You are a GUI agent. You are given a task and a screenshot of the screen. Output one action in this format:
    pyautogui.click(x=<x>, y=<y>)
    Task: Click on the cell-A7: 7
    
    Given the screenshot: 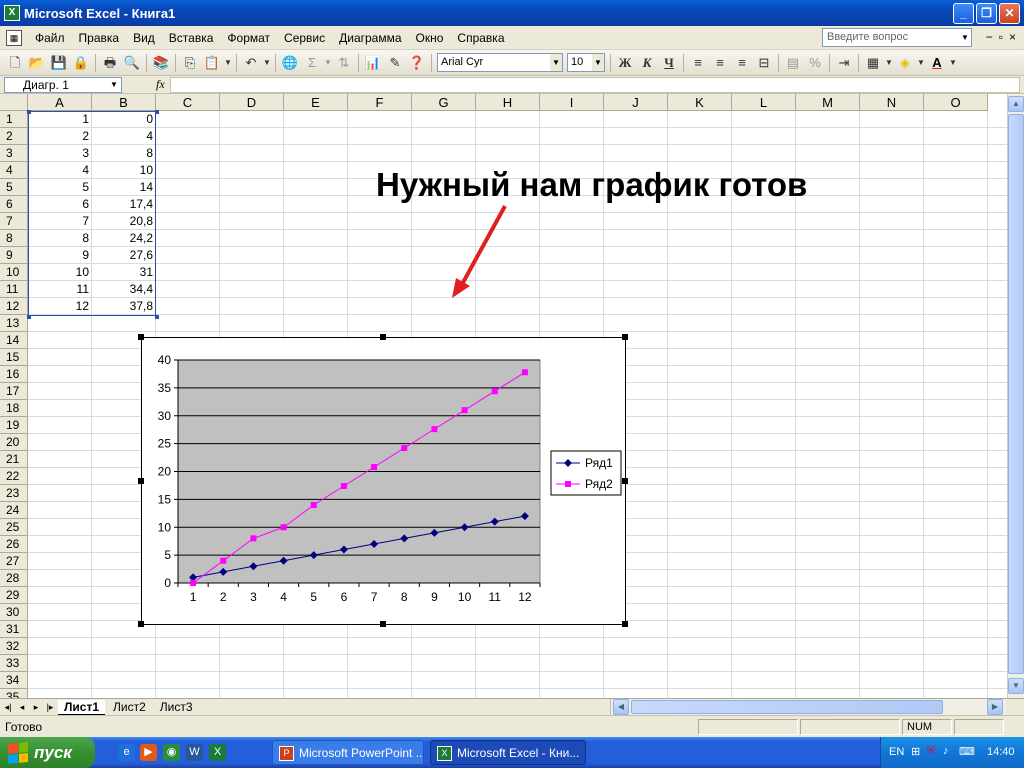 What is the action you would take?
    pyautogui.click(x=60, y=221)
    